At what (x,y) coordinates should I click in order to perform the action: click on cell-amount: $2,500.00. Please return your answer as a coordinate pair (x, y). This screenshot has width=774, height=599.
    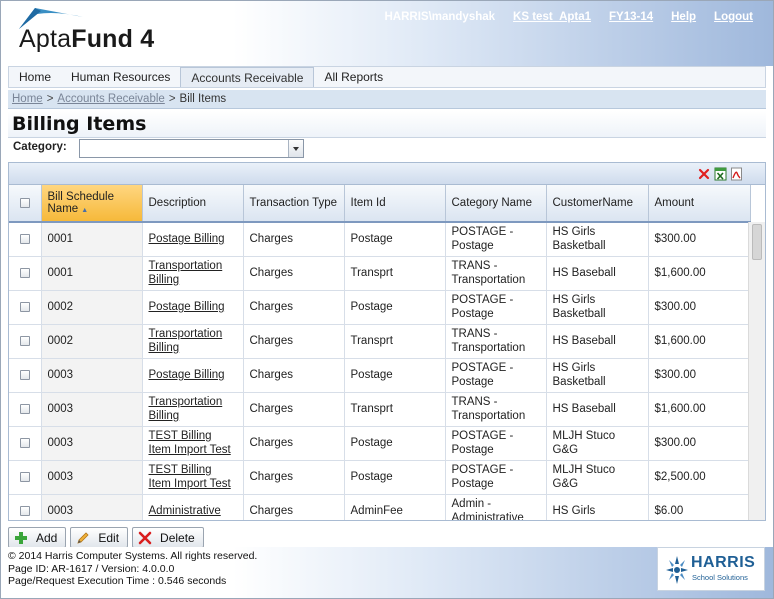
    Looking at the image, I should click on (699, 477).